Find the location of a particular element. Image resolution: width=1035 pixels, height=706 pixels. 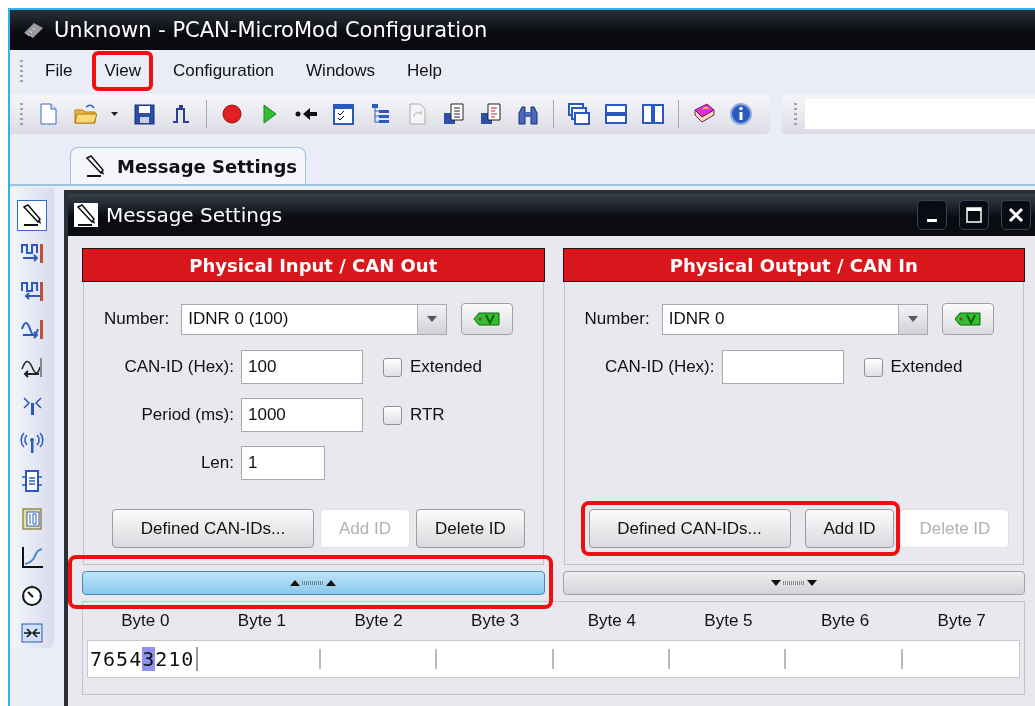

close-icon is located at coordinates (1016, 215).